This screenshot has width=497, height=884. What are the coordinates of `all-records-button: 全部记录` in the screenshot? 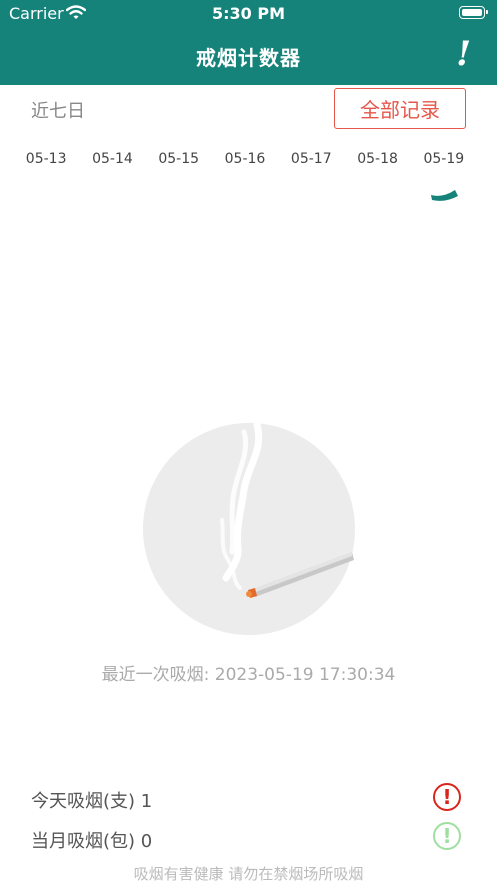 It's located at (400, 108).